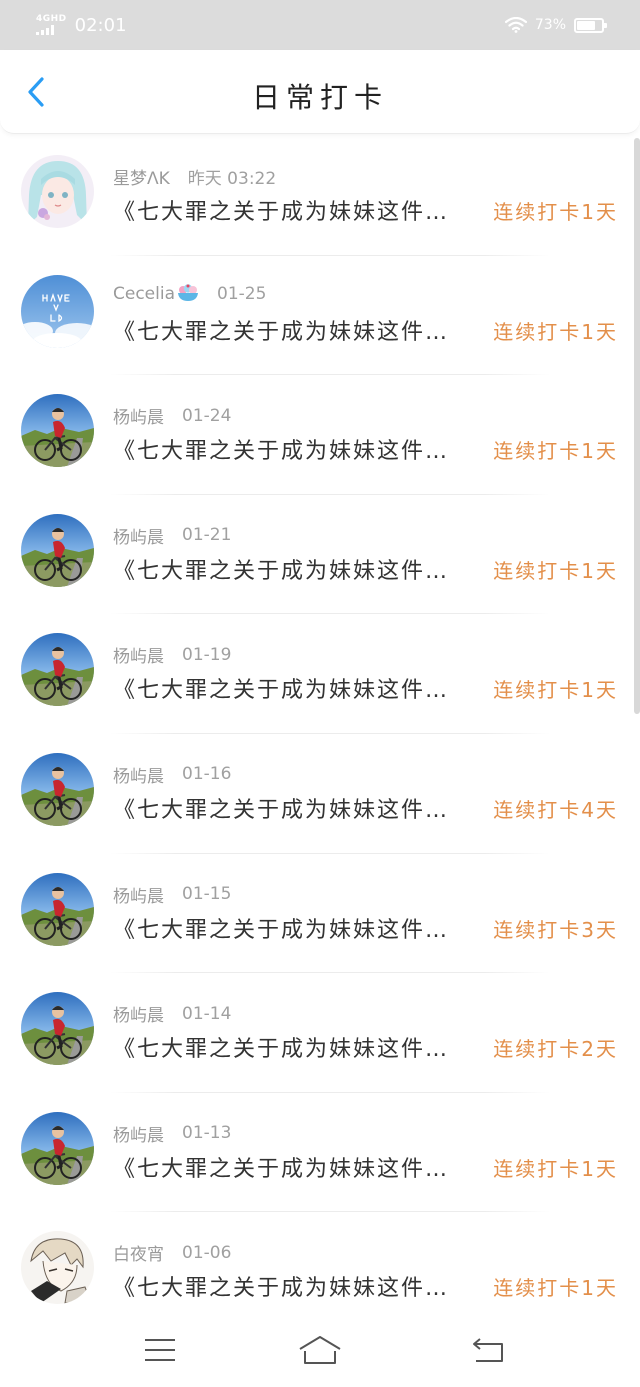 The height and width of the screenshot is (1387, 640). Describe the element at coordinates (207, 1133) in the screenshot. I see `checkin-date: 01-13` at that location.